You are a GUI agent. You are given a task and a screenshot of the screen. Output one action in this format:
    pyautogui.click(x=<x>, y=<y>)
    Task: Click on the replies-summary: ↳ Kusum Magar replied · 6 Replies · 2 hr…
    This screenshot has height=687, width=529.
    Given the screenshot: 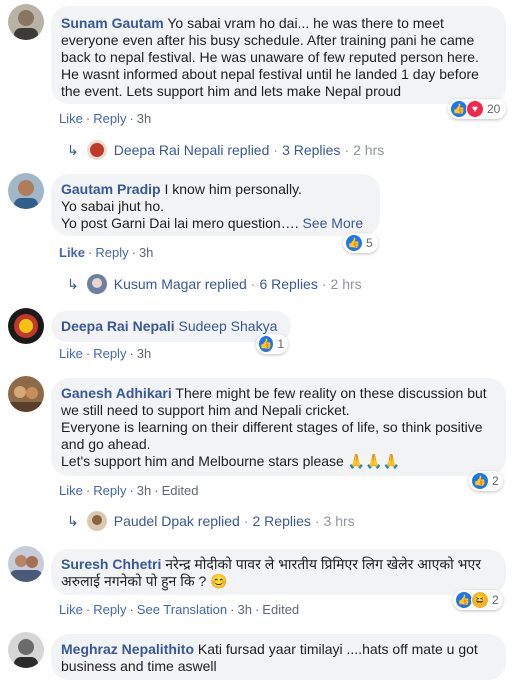 What is the action you would take?
    pyautogui.click(x=214, y=284)
    